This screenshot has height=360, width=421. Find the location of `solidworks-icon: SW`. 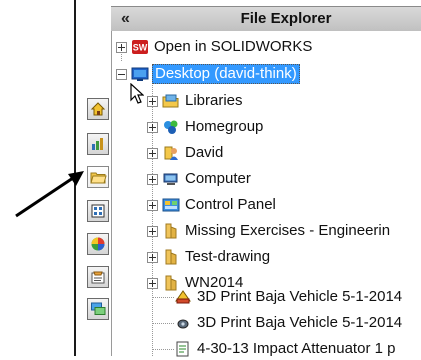

solidworks-icon: SW is located at coordinates (140, 47).